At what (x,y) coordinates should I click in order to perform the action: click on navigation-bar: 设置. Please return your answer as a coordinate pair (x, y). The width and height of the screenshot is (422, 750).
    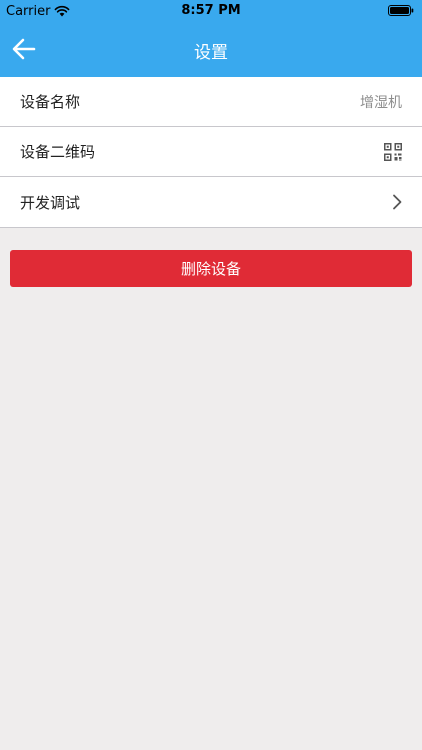
    Looking at the image, I should click on (211, 49).